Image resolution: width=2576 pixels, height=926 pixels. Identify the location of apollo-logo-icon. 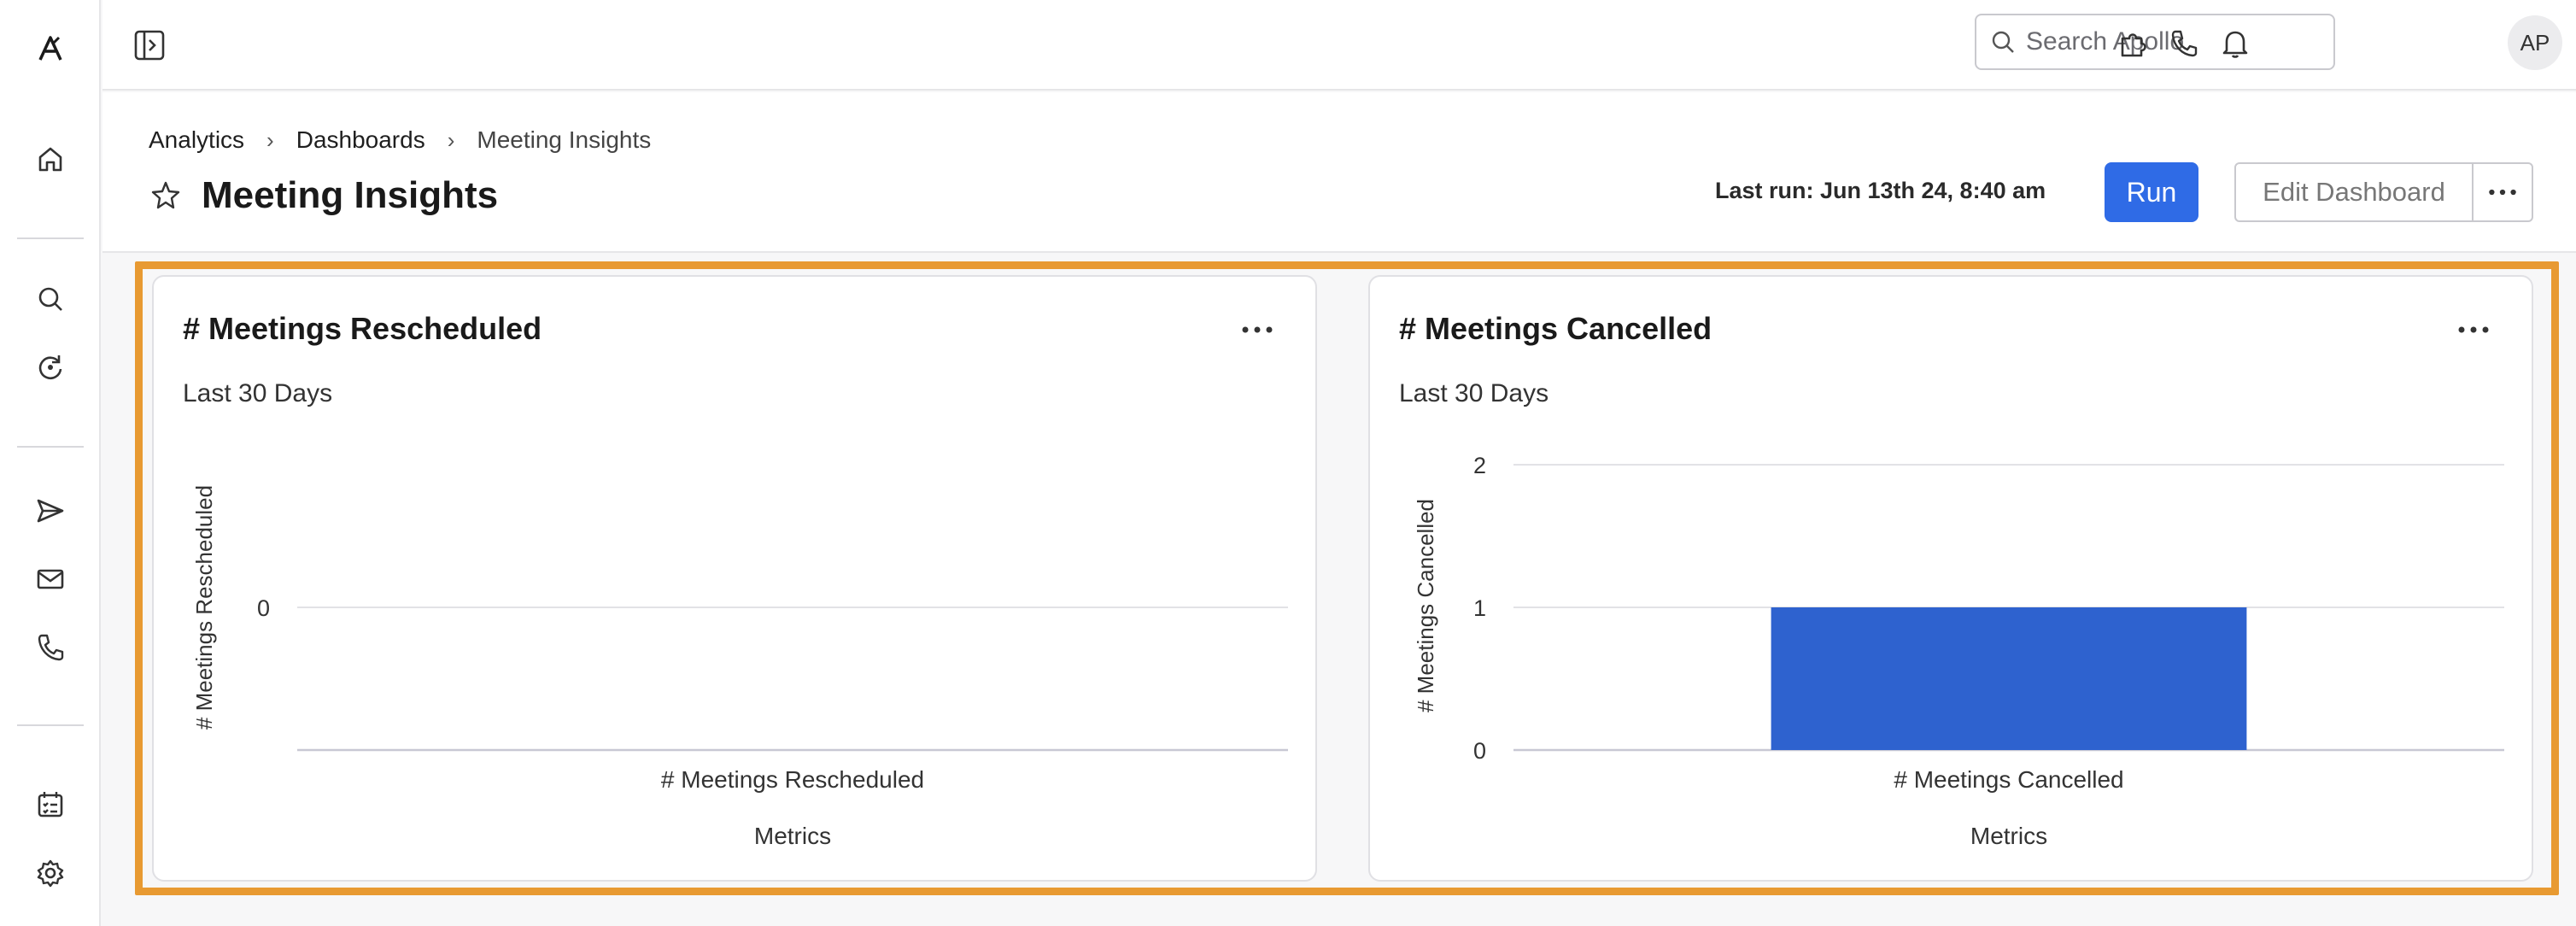
(50, 48).